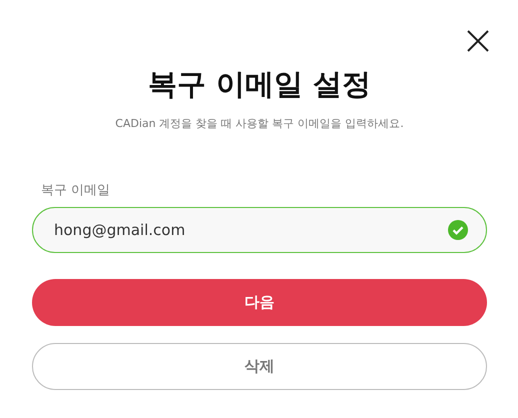  What do you see at coordinates (259, 84) in the screenshot?
I see `dialog-title: 복구 이메일 설정` at bounding box center [259, 84].